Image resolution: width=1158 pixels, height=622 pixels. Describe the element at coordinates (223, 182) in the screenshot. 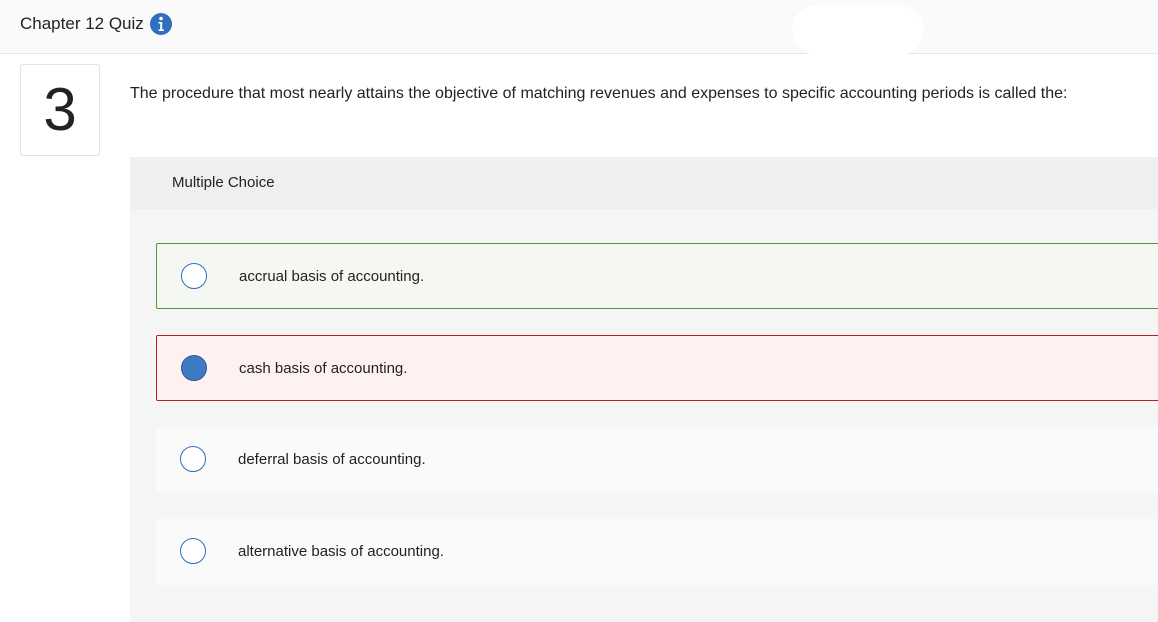

I see `question-type-label: Multiple Choice` at that location.